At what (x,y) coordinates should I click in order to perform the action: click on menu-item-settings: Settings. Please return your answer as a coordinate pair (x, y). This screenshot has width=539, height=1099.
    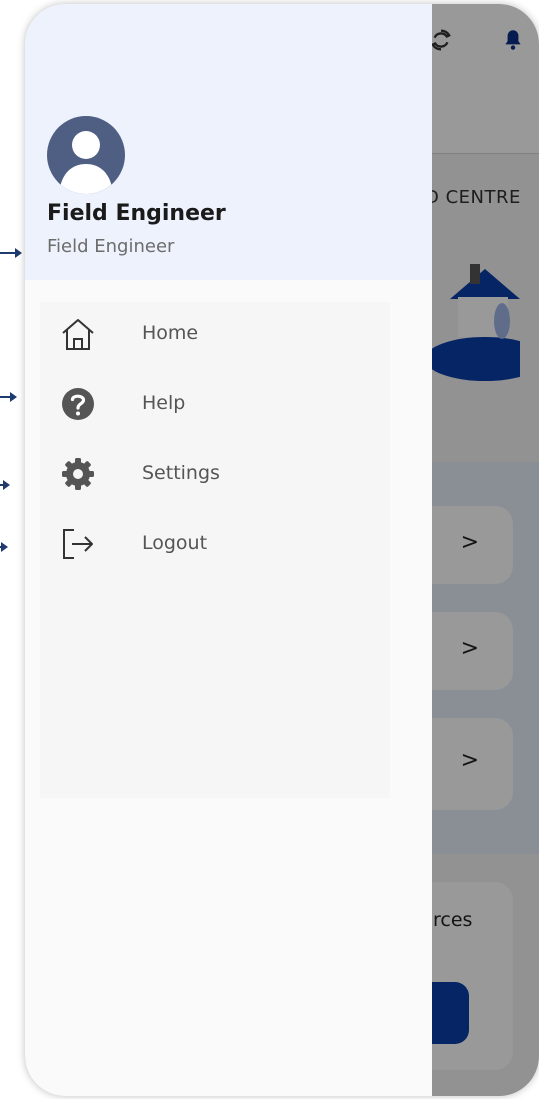
    Looking at the image, I should click on (215, 474).